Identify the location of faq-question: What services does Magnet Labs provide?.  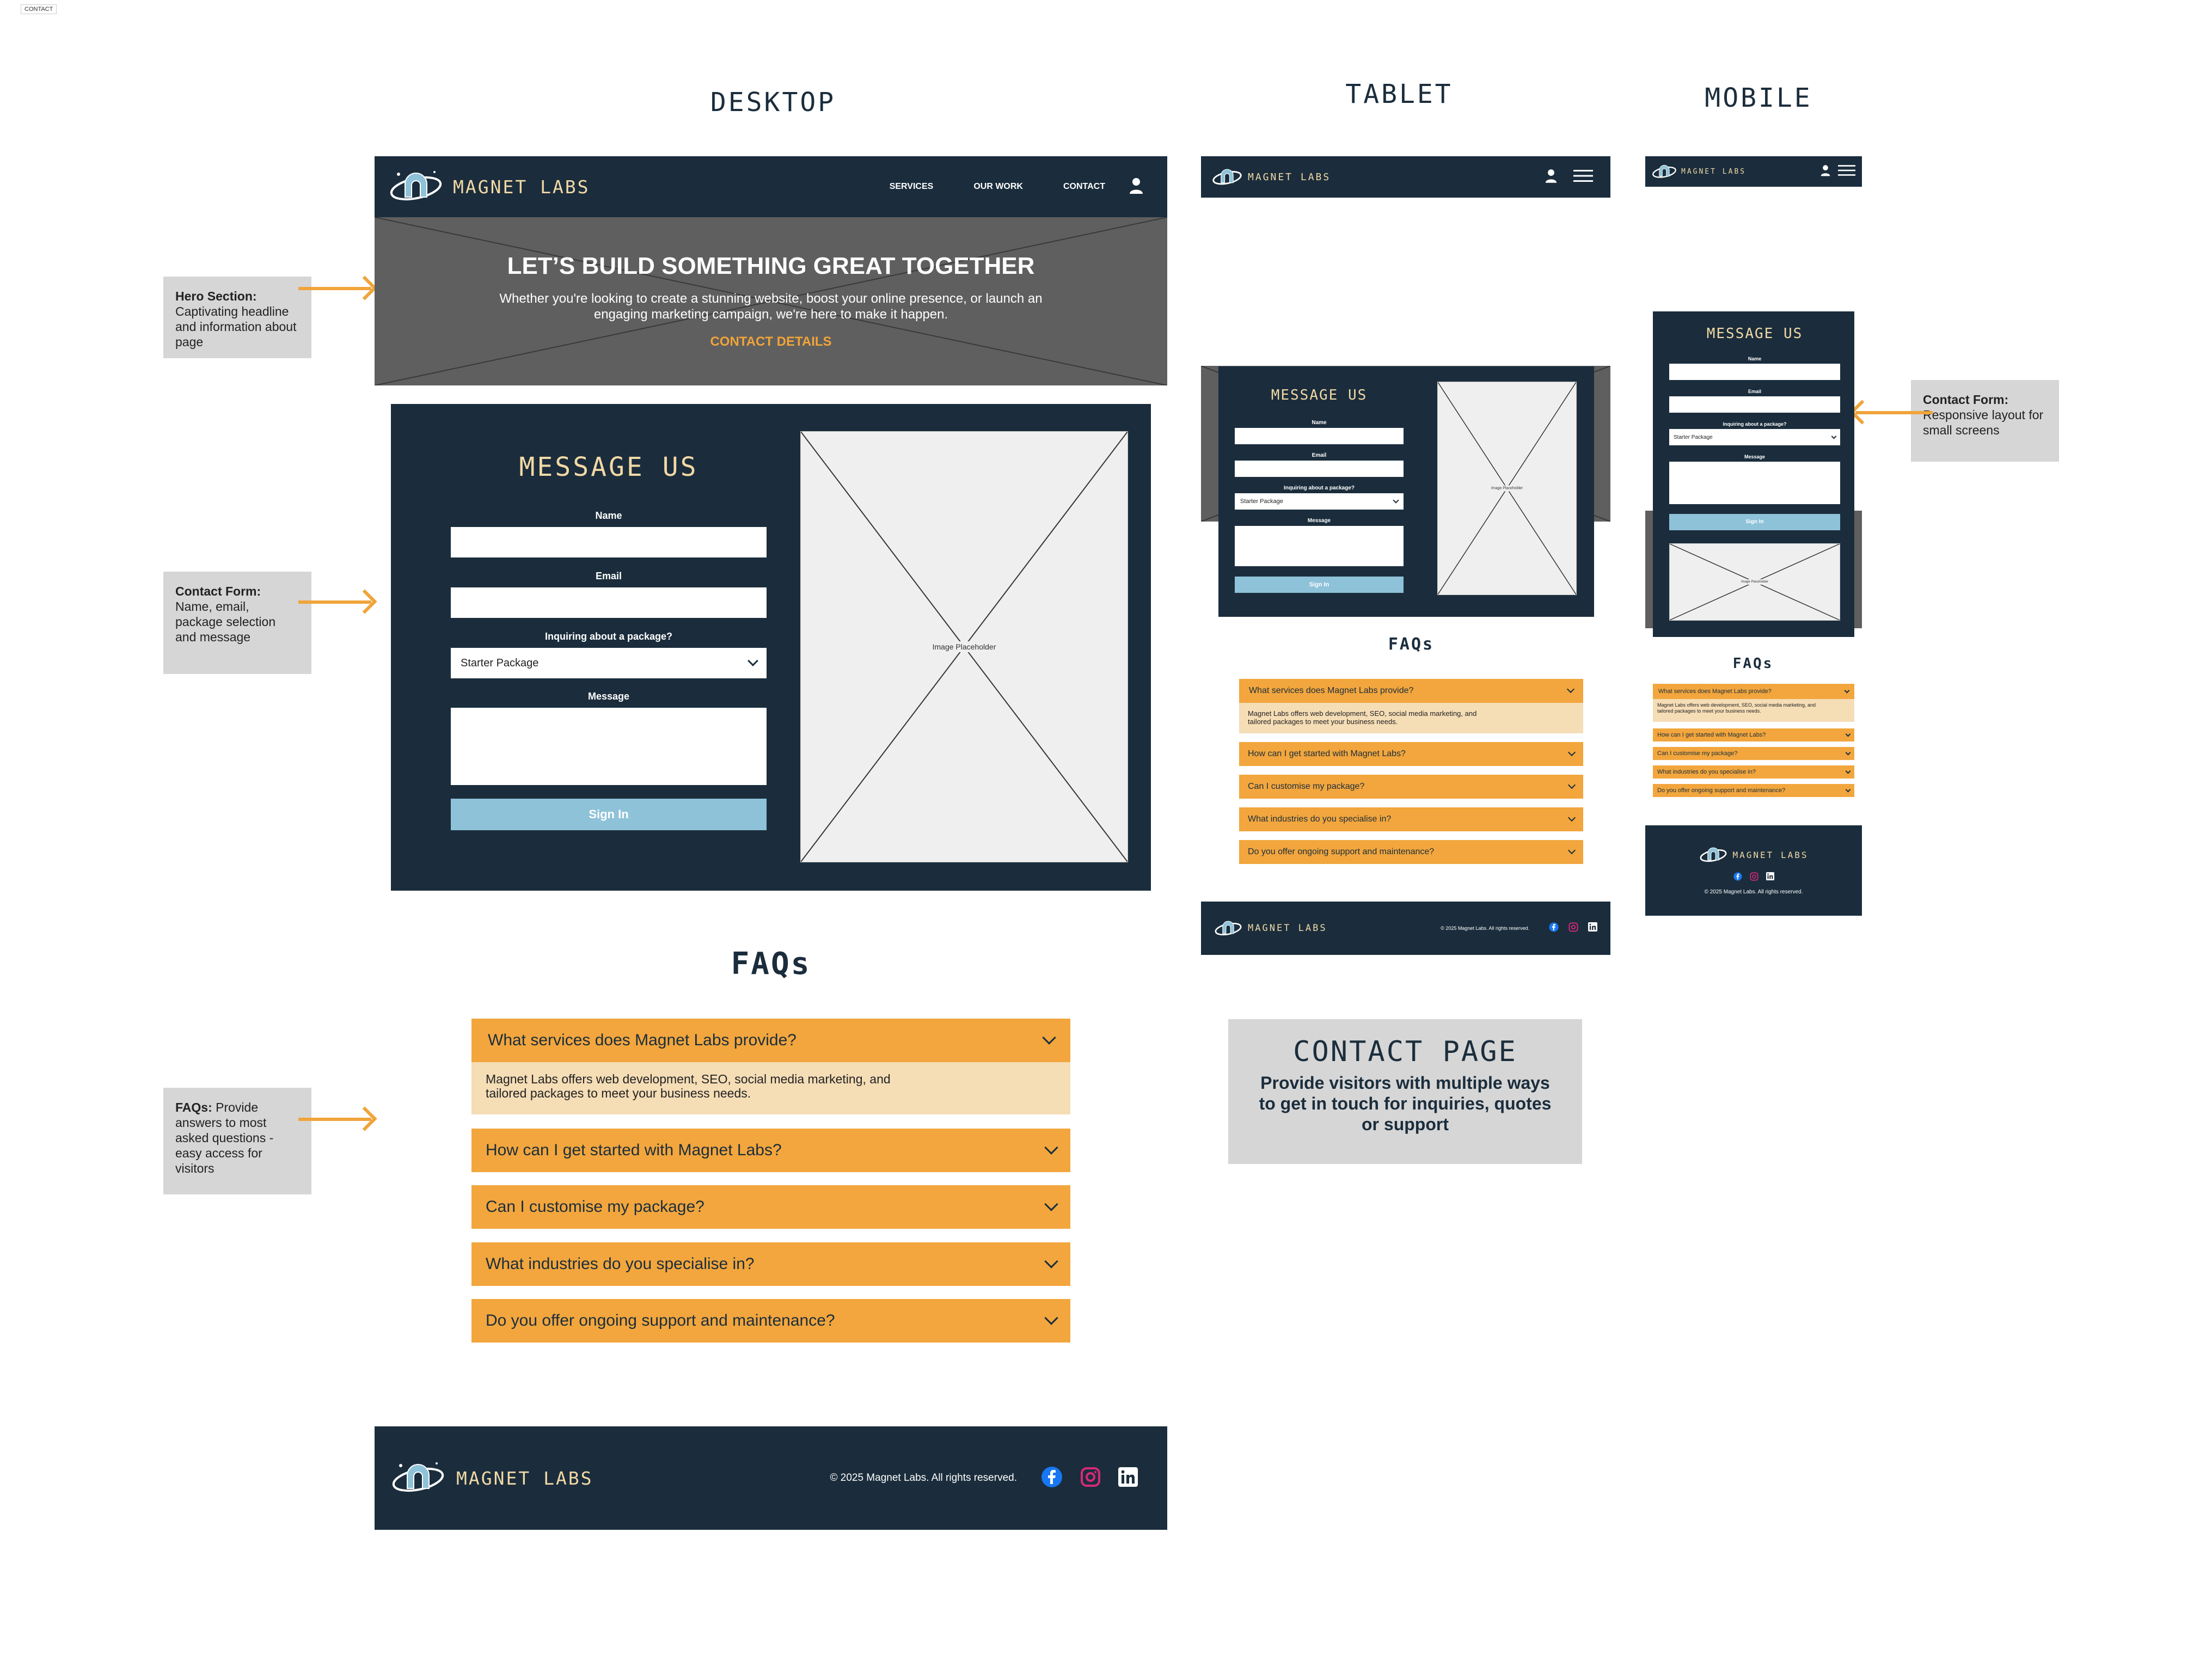
(1715, 691).